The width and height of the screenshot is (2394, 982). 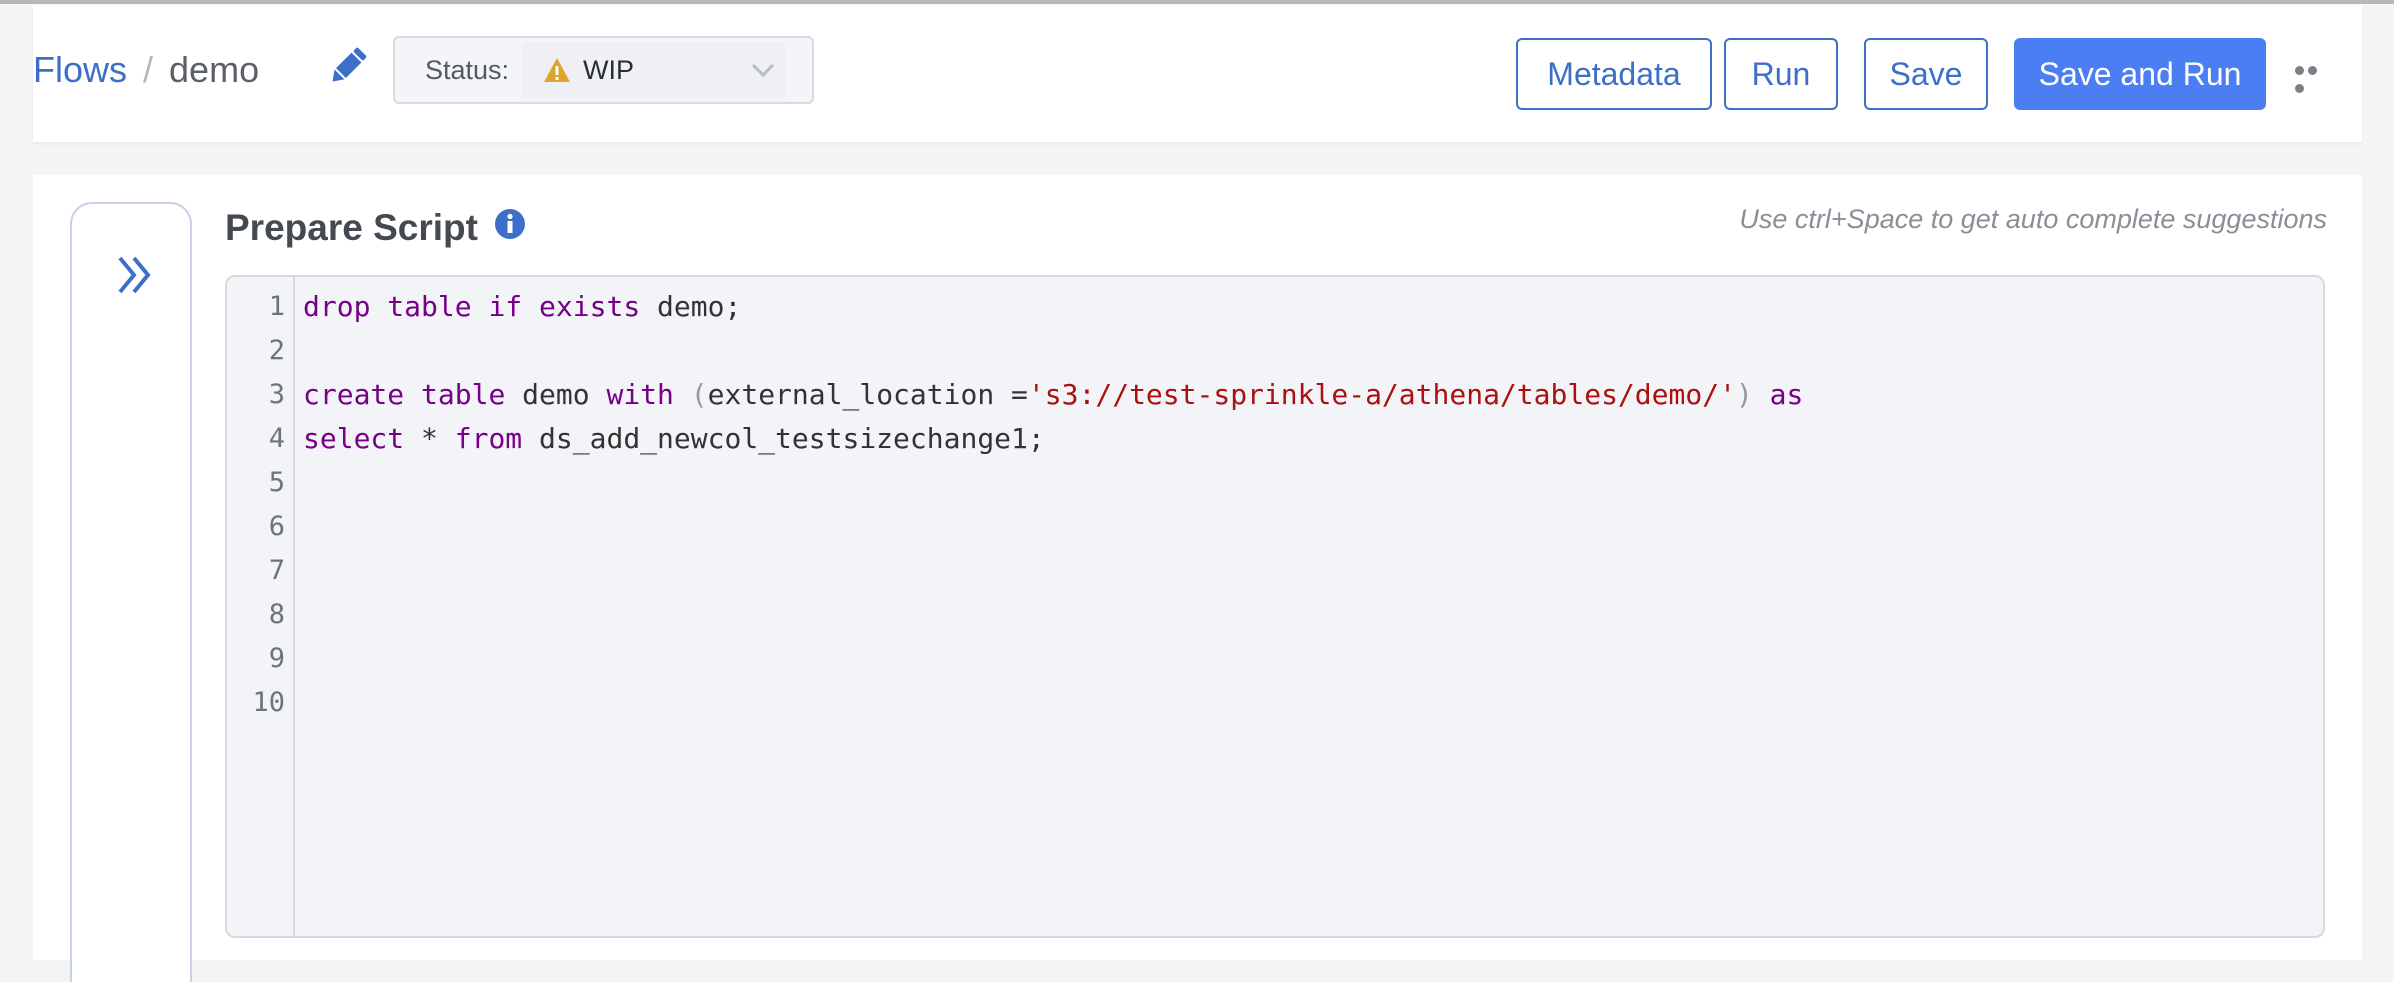 What do you see at coordinates (699, 394) in the screenshot?
I see `code-paren: (` at bounding box center [699, 394].